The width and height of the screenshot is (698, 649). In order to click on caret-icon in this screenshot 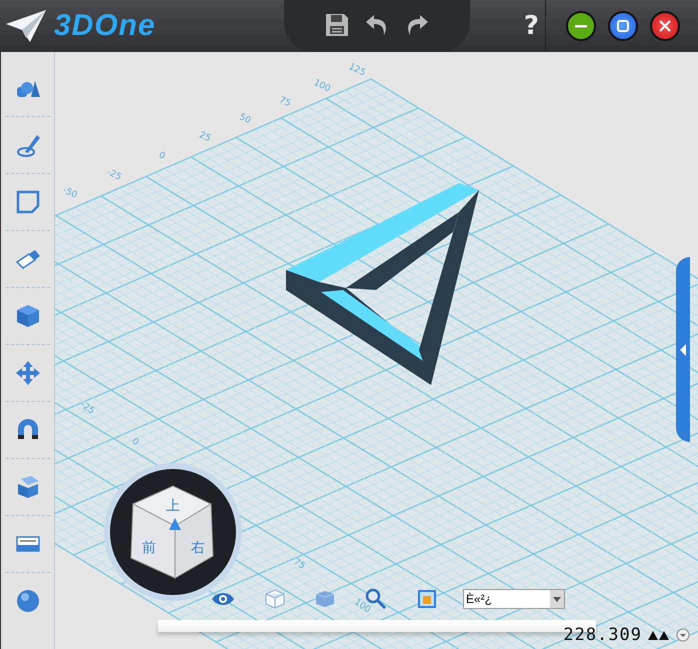, I will do `click(557, 599)`.